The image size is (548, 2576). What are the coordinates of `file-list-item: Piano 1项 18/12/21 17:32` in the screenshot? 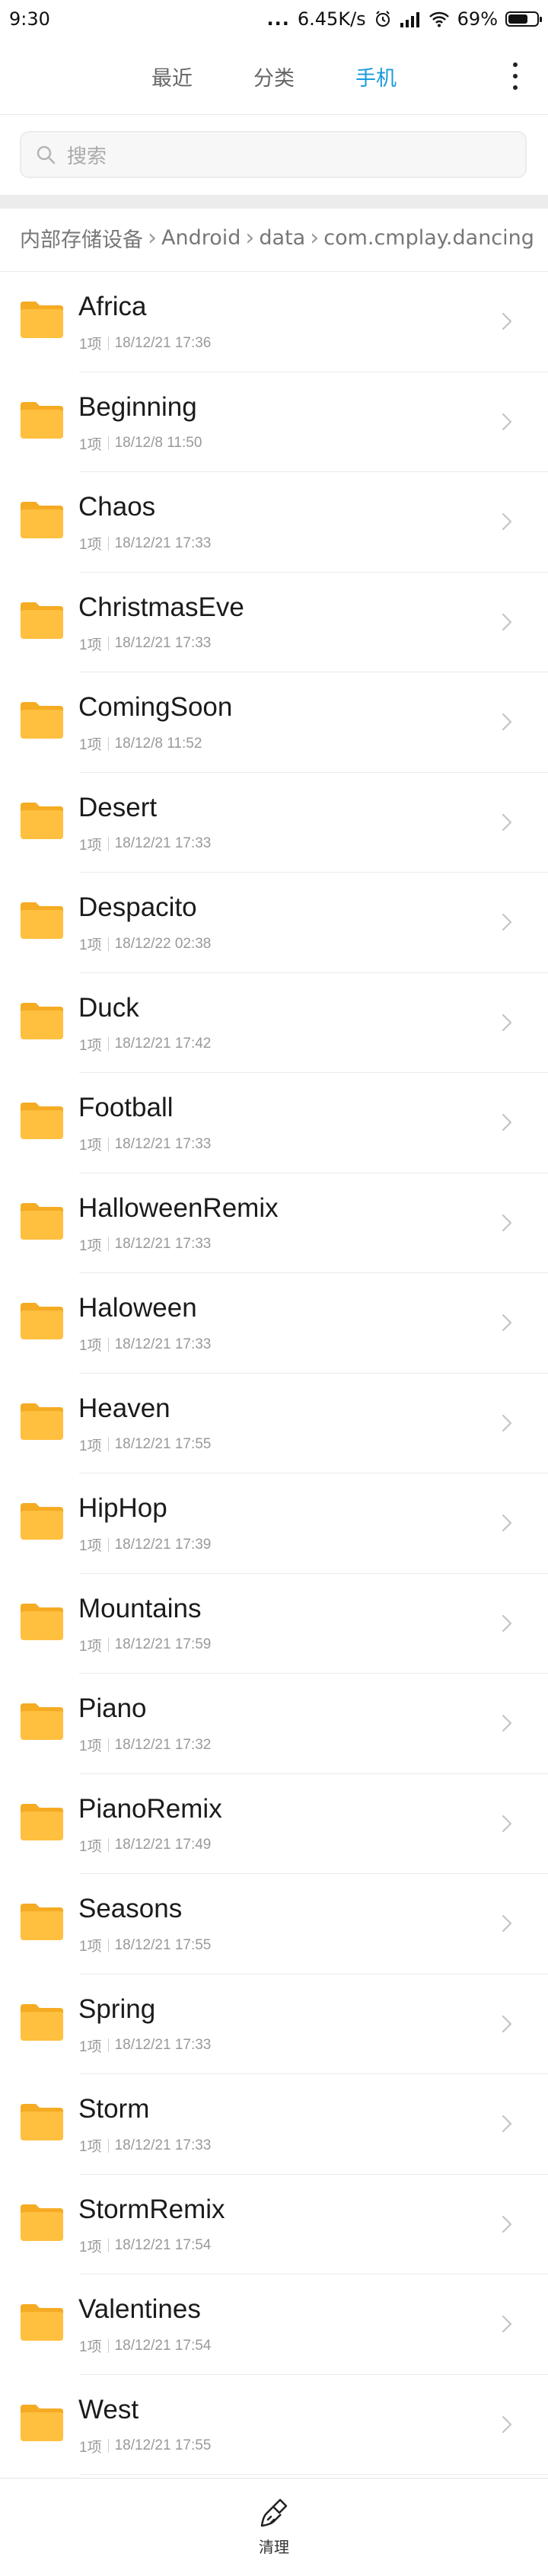 It's located at (274, 1724).